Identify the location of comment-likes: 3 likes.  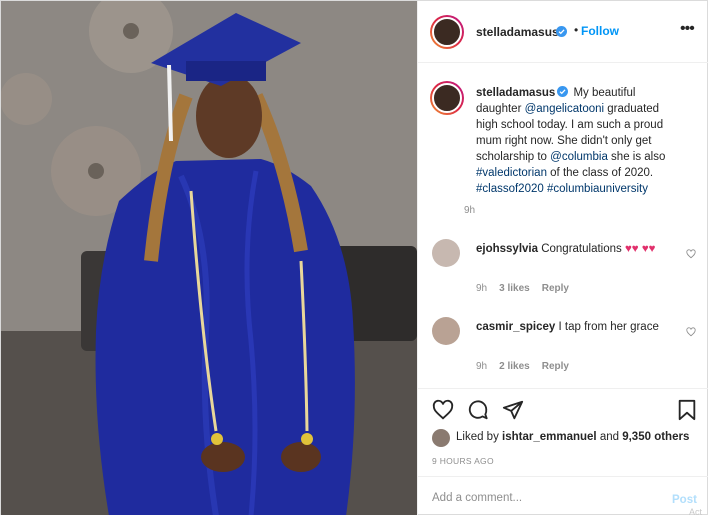
(514, 288).